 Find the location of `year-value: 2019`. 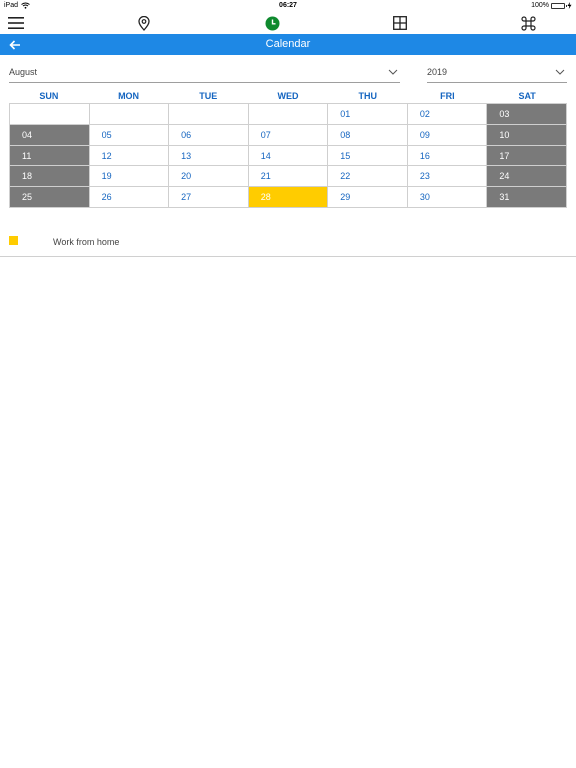

year-value: 2019 is located at coordinates (437, 72).